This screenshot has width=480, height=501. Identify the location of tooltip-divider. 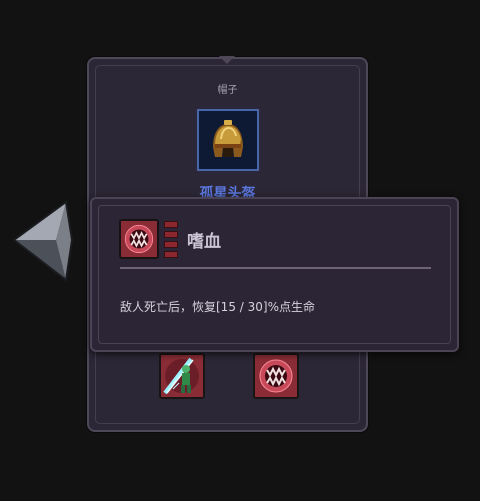
(275, 268).